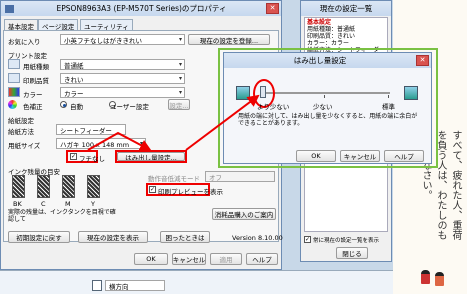 Image resolution: width=467 pixels, height=294 pixels. Describe the element at coordinates (119, 141) in the screenshot. I see `arrow-to-overflow-button` at that location.